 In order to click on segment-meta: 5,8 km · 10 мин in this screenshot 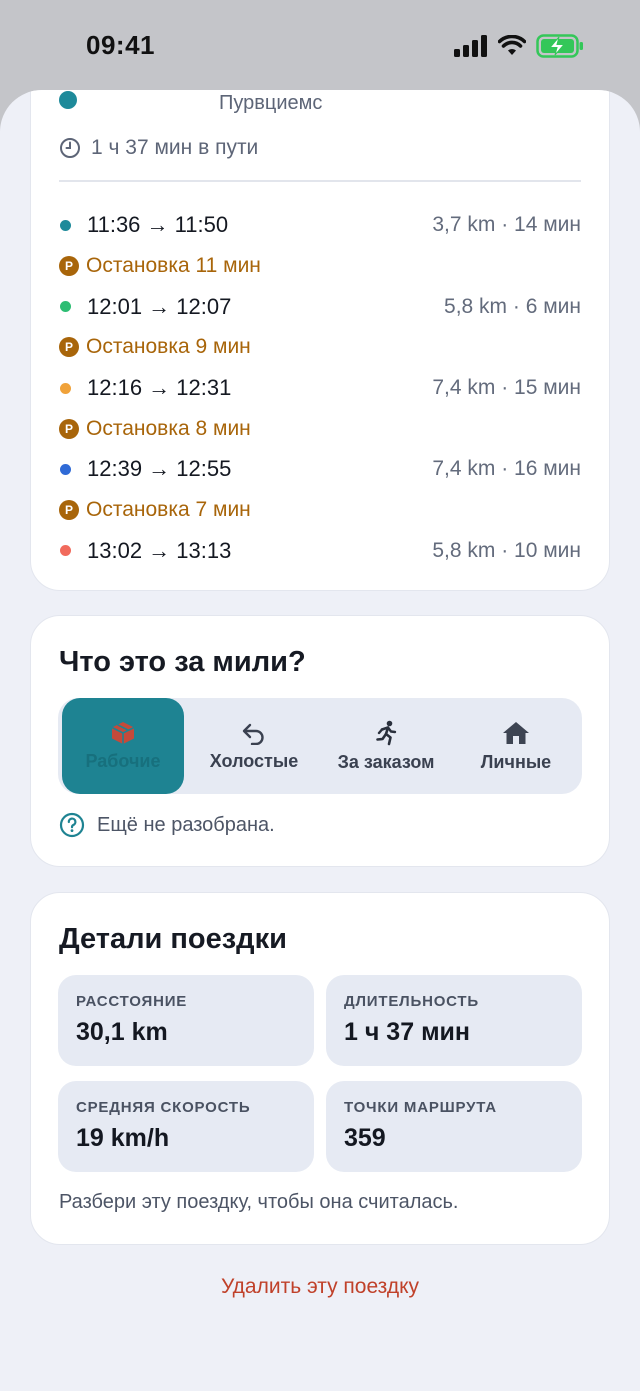, I will do `click(506, 550)`.